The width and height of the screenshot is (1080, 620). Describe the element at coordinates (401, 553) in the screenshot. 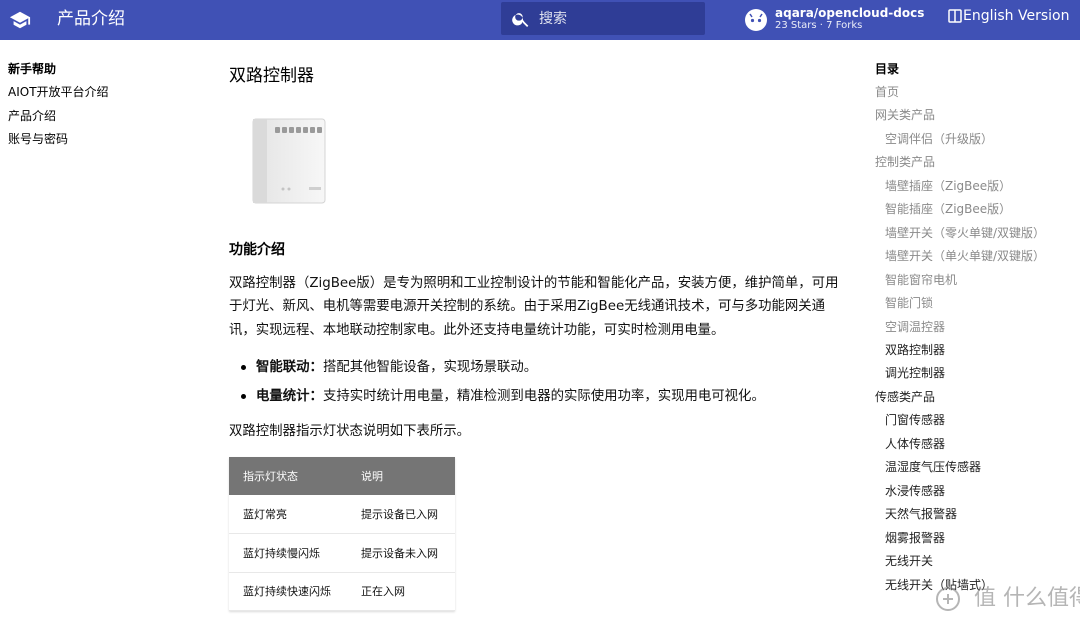

I see `table-cell: 提示设备未入网` at that location.